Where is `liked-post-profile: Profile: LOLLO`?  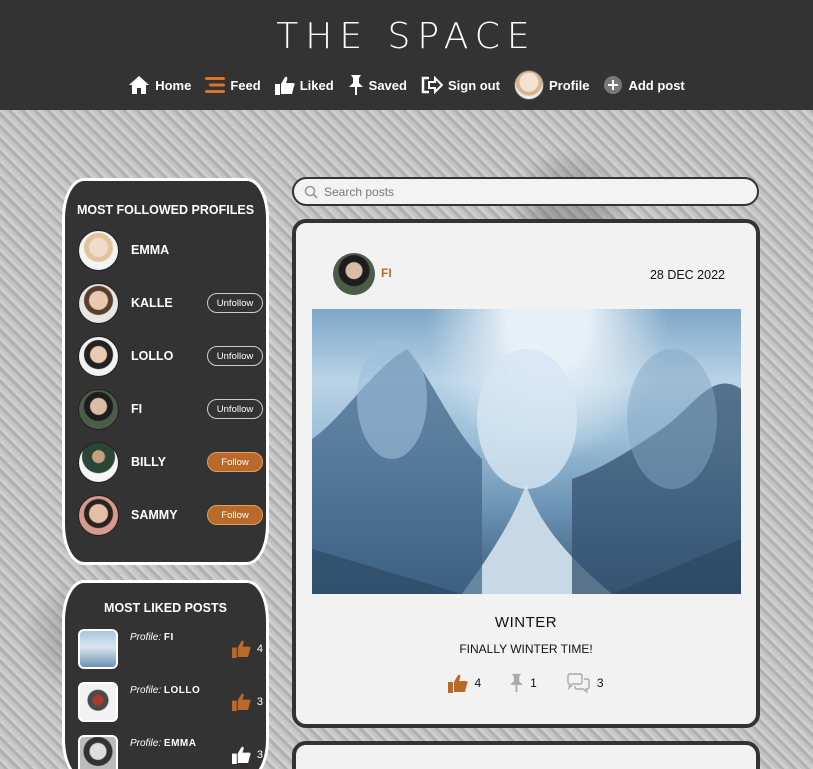 liked-post-profile: Profile: LOLLO is located at coordinates (175, 690).